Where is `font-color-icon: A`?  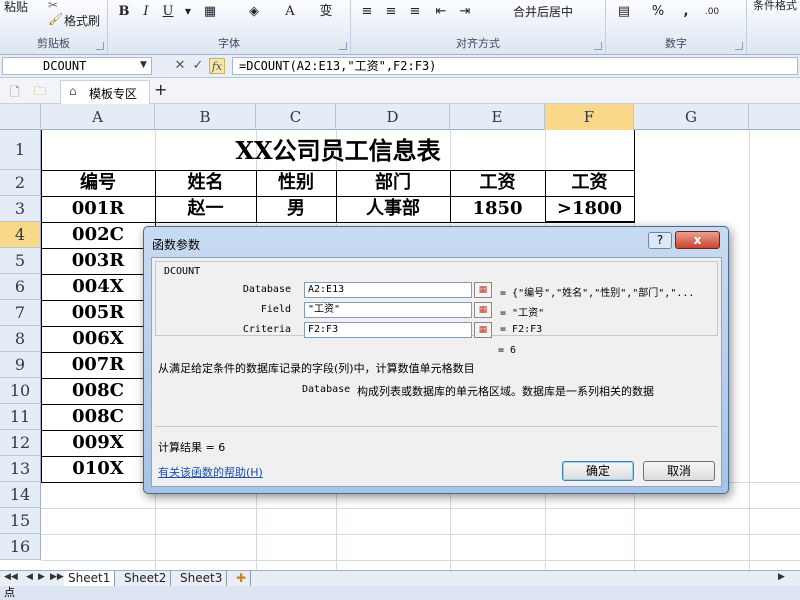
font-color-icon: A is located at coordinates (290, 12).